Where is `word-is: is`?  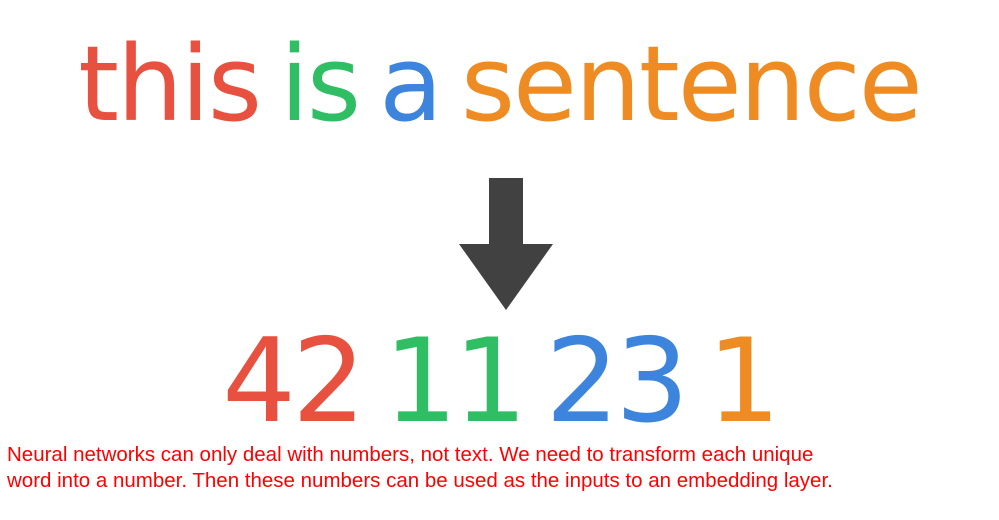 word-is: is is located at coordinates (320, 84).